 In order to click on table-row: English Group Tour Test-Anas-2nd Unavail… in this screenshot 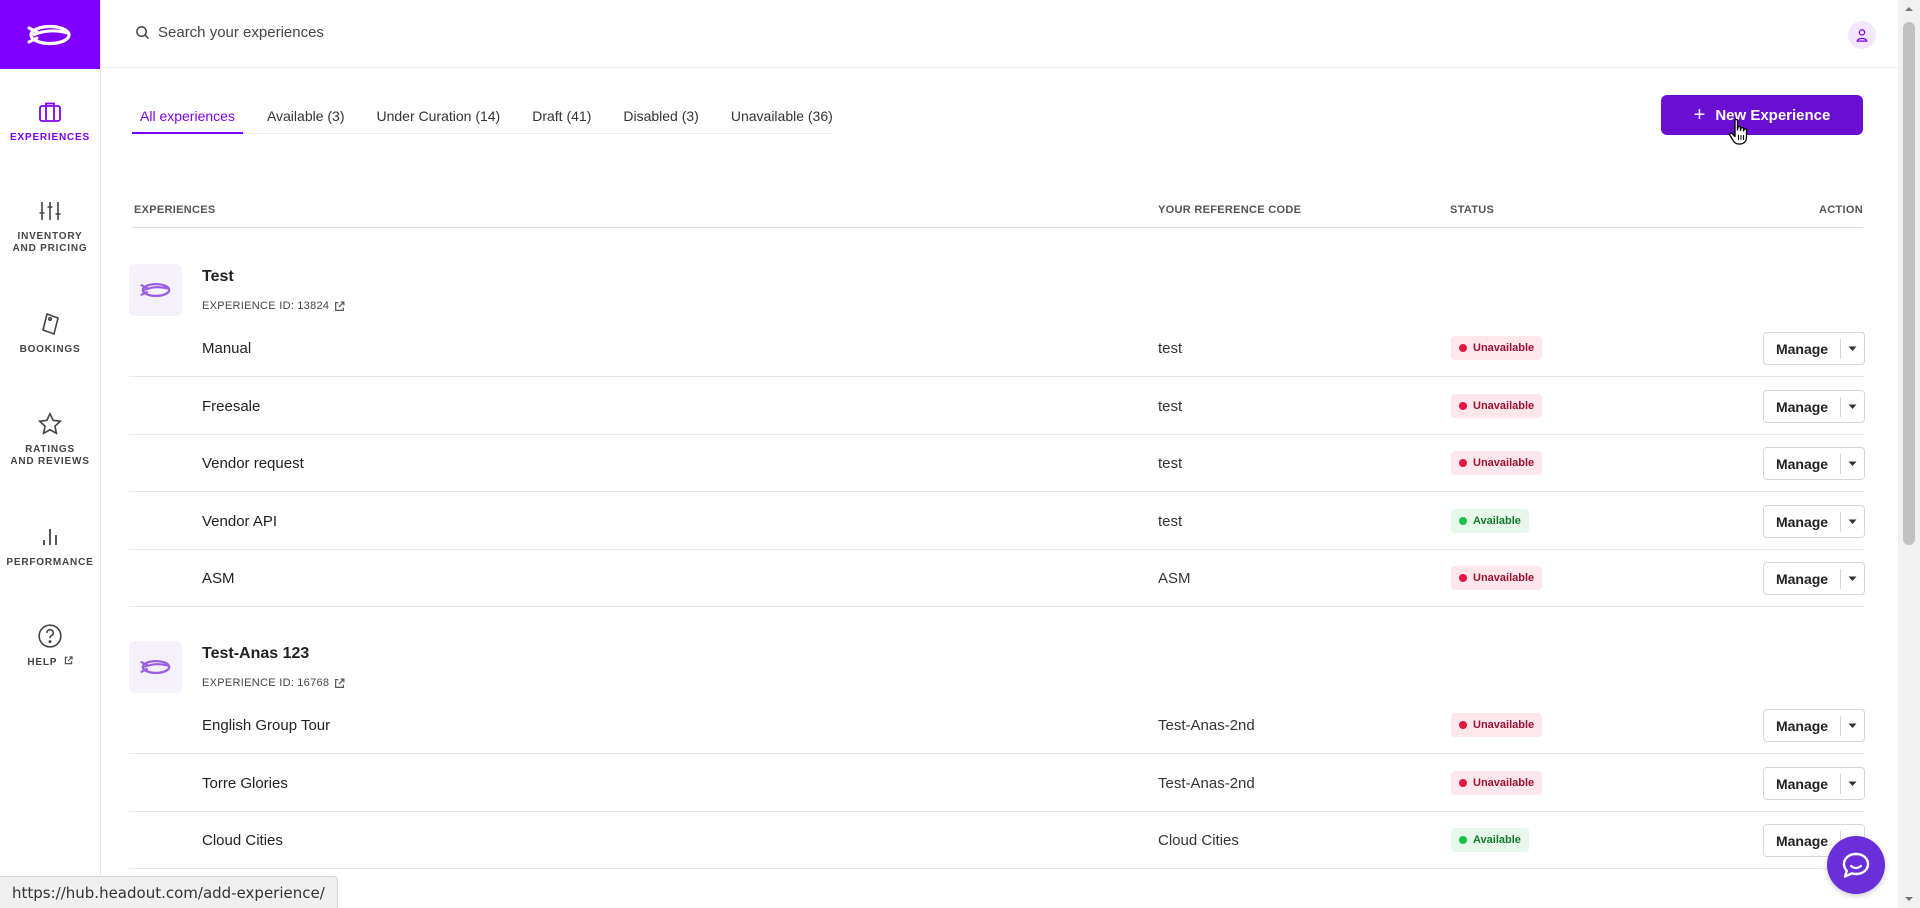, I will do `click(997, 725)`.